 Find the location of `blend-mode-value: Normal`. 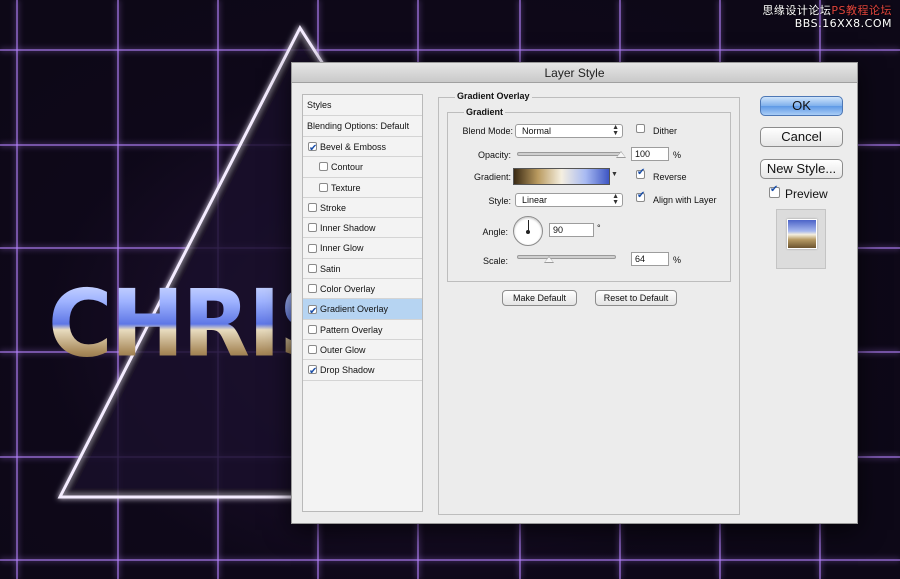

blend-mode-value: Normal is located at coordinates (537, 131).